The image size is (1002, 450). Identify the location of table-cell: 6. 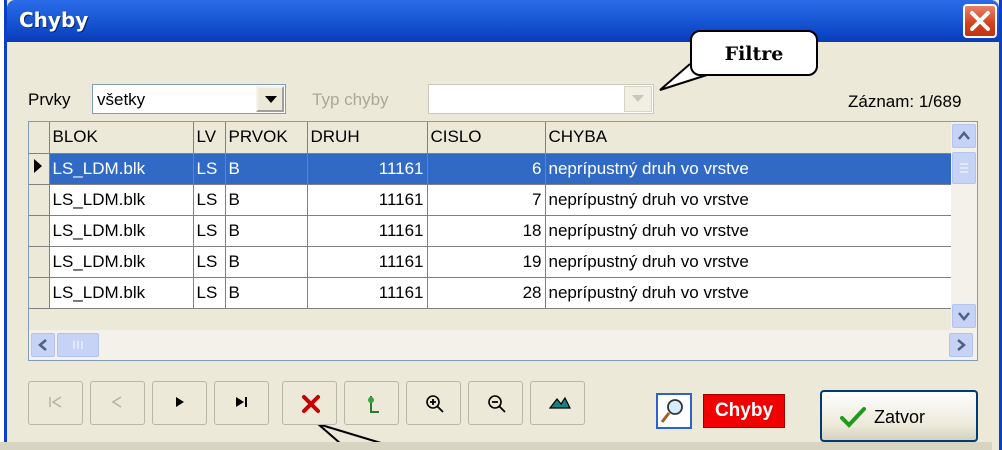
(486, 169).